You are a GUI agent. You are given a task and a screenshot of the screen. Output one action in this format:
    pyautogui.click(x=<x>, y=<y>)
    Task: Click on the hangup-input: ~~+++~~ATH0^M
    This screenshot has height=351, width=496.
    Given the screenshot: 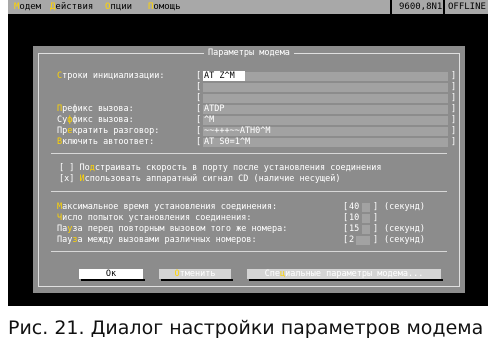 What is the action you would take?
    pyautogui.click(x=237, y=131)
    